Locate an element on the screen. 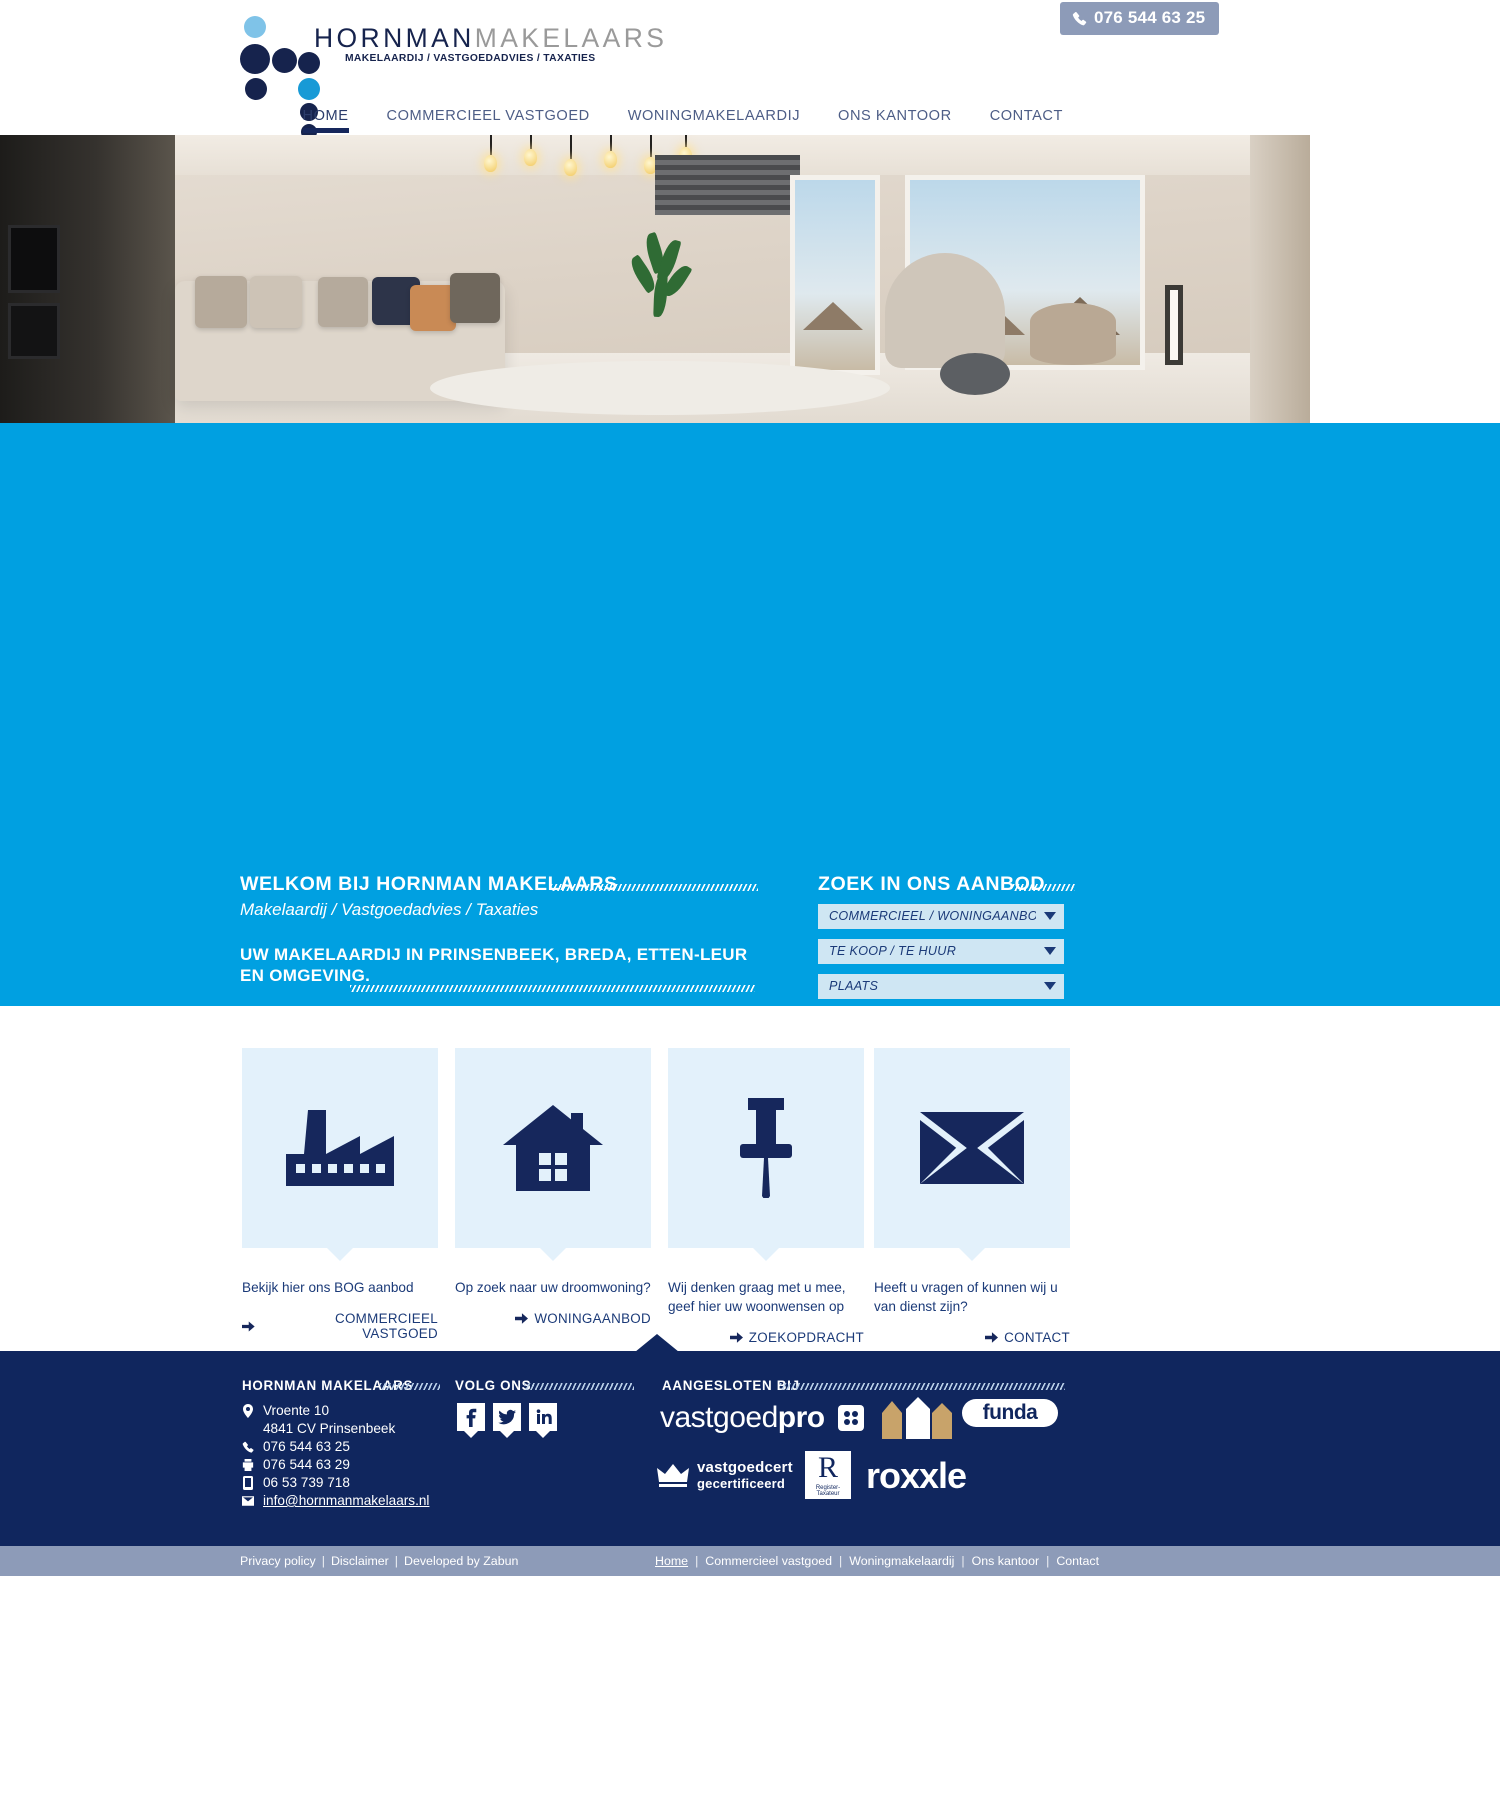  search-select-koop-huur: TE KOOP / TE HUUR is located at coordinates (941, 951).